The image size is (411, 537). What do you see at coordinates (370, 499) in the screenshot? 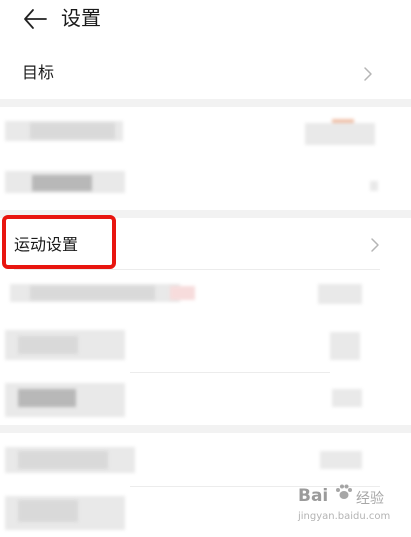
I see `watermark-text: 经验` at bounding box center [370, 499].